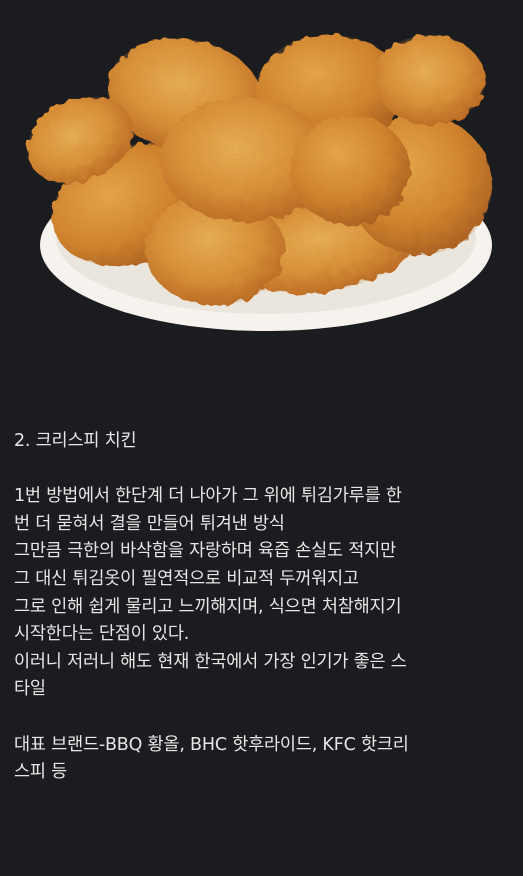 Image resolution: width=523 pixels, height=876 pixels. I want to click on text-line: 이러니 저러니 해도 현재 한국에서 가장 인기가 좋은 스, so click(210, 661).